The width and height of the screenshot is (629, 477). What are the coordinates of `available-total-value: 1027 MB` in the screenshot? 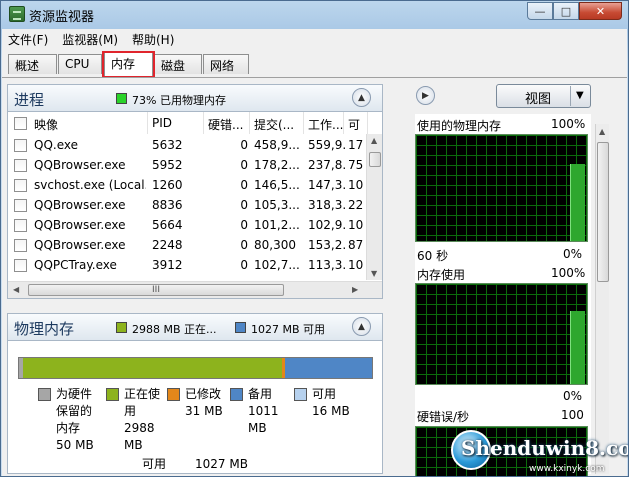 It's located at (221, 464).